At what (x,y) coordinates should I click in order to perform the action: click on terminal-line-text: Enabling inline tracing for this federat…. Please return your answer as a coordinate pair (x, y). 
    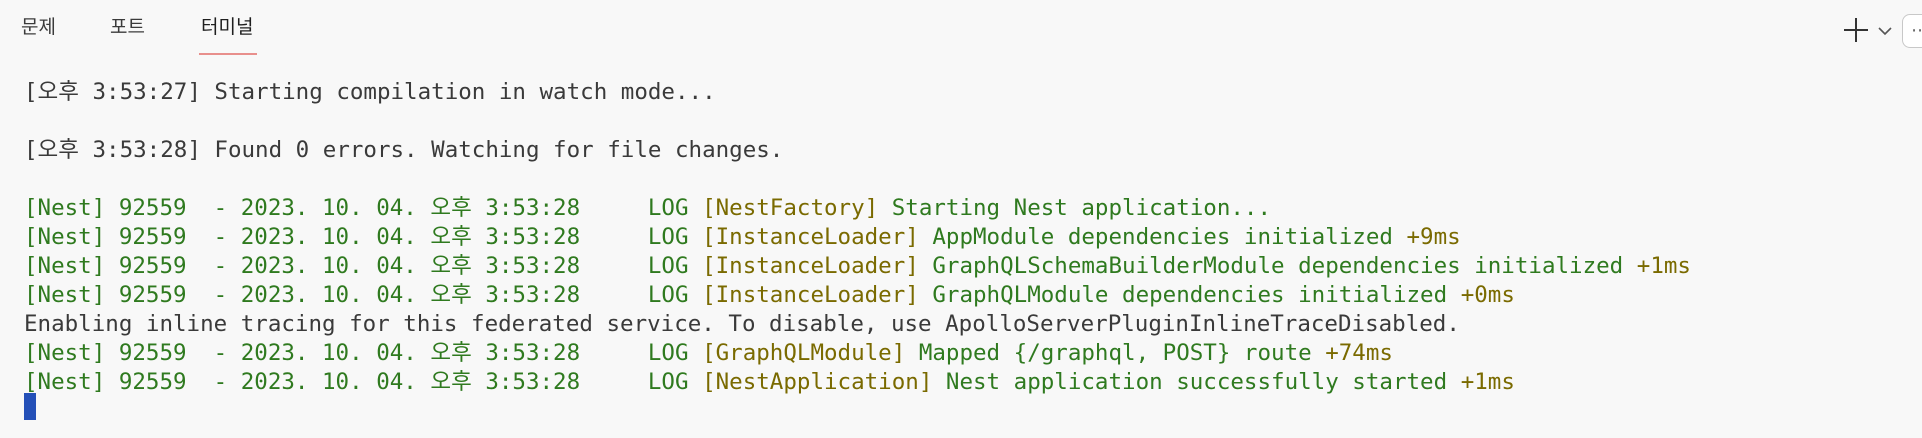
    Looking at the image, I should click on (742, 324).